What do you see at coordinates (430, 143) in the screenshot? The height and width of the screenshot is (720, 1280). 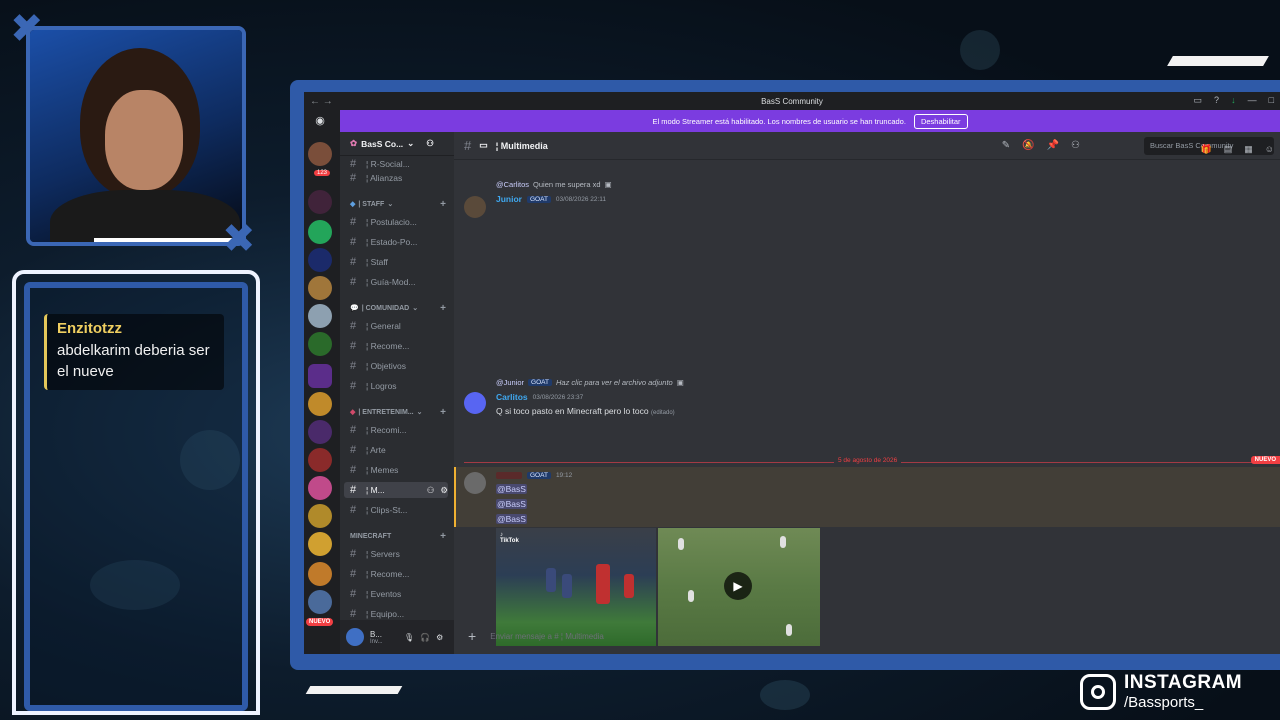 I see `add-member-icon: ⚇` at bounding box center [430, 143].